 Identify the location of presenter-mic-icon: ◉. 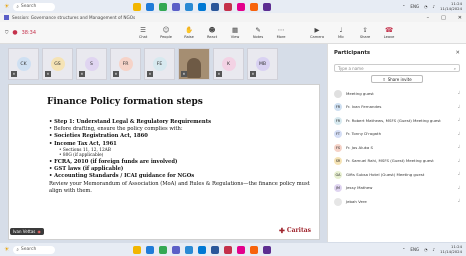
(39, 231).